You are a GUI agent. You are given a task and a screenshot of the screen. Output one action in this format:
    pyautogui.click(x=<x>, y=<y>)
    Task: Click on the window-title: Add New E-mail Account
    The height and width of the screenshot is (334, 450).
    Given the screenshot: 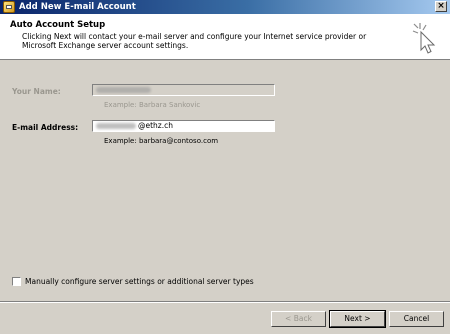 What is the action you would take?
    pyautogui.click(x=77, y=7)
    